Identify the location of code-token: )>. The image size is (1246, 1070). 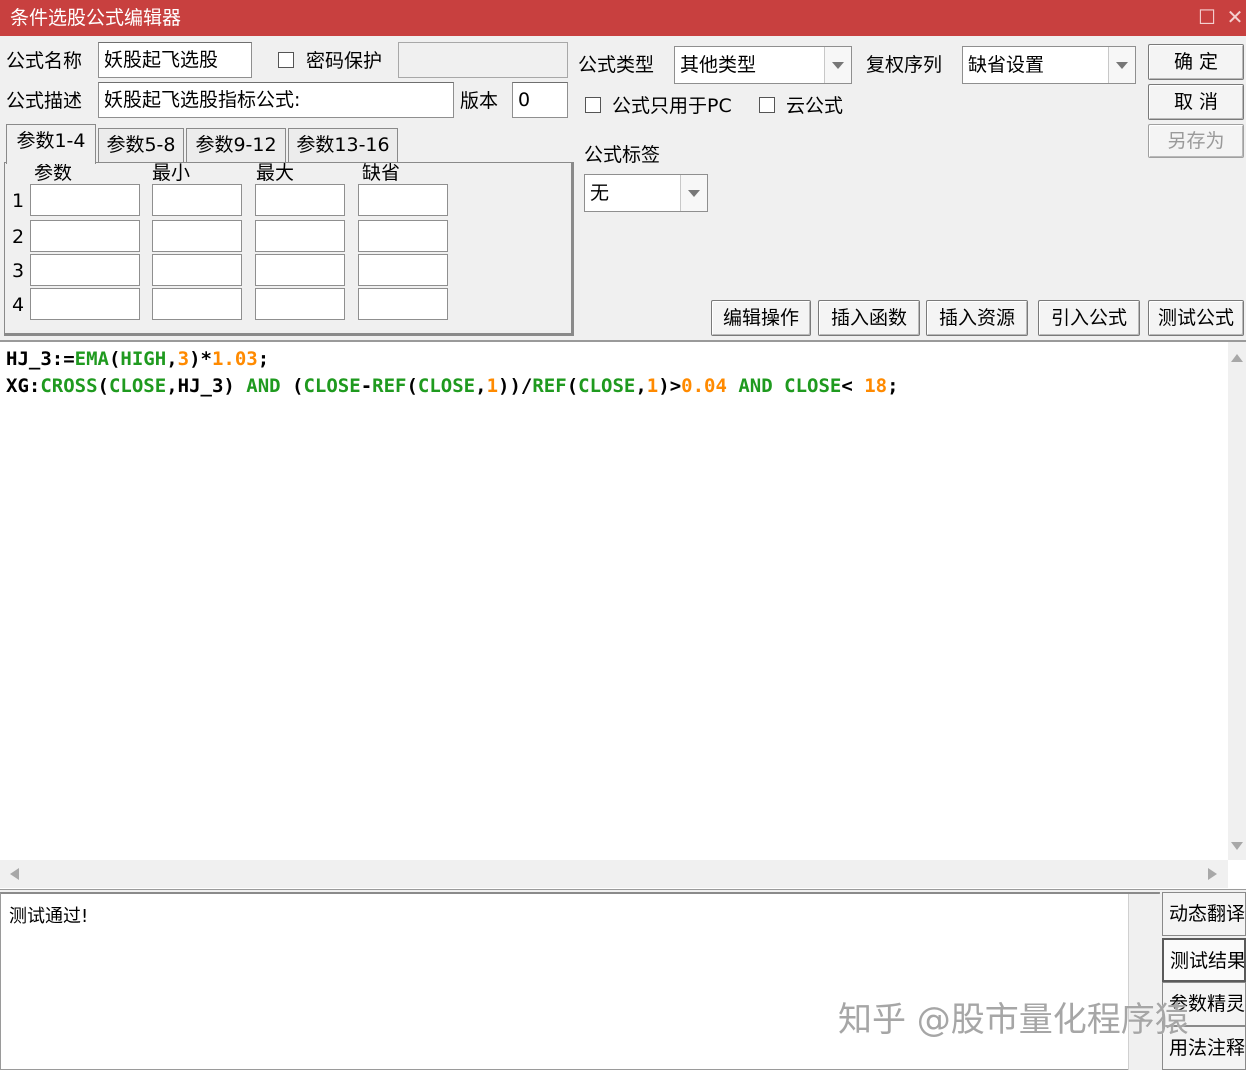
(670, 386).